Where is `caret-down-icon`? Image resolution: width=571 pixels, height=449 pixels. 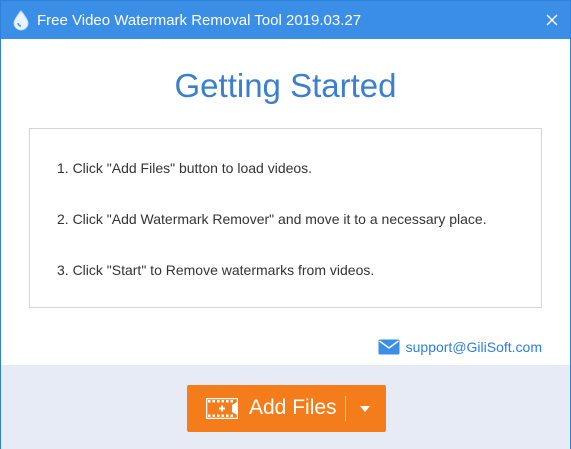
caret-down-icon is located at coordinates (365, 409).